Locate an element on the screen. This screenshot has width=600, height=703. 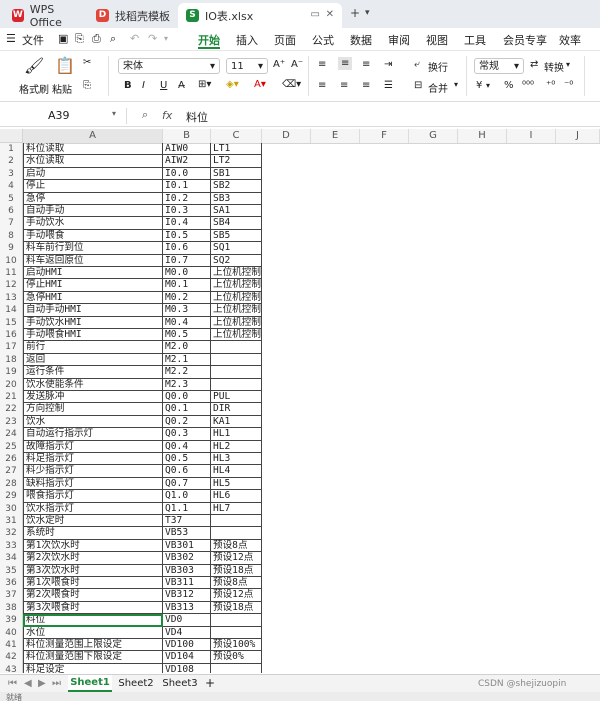
font-name-select: 宋体 ▾ is located at coordinates (169, 66).